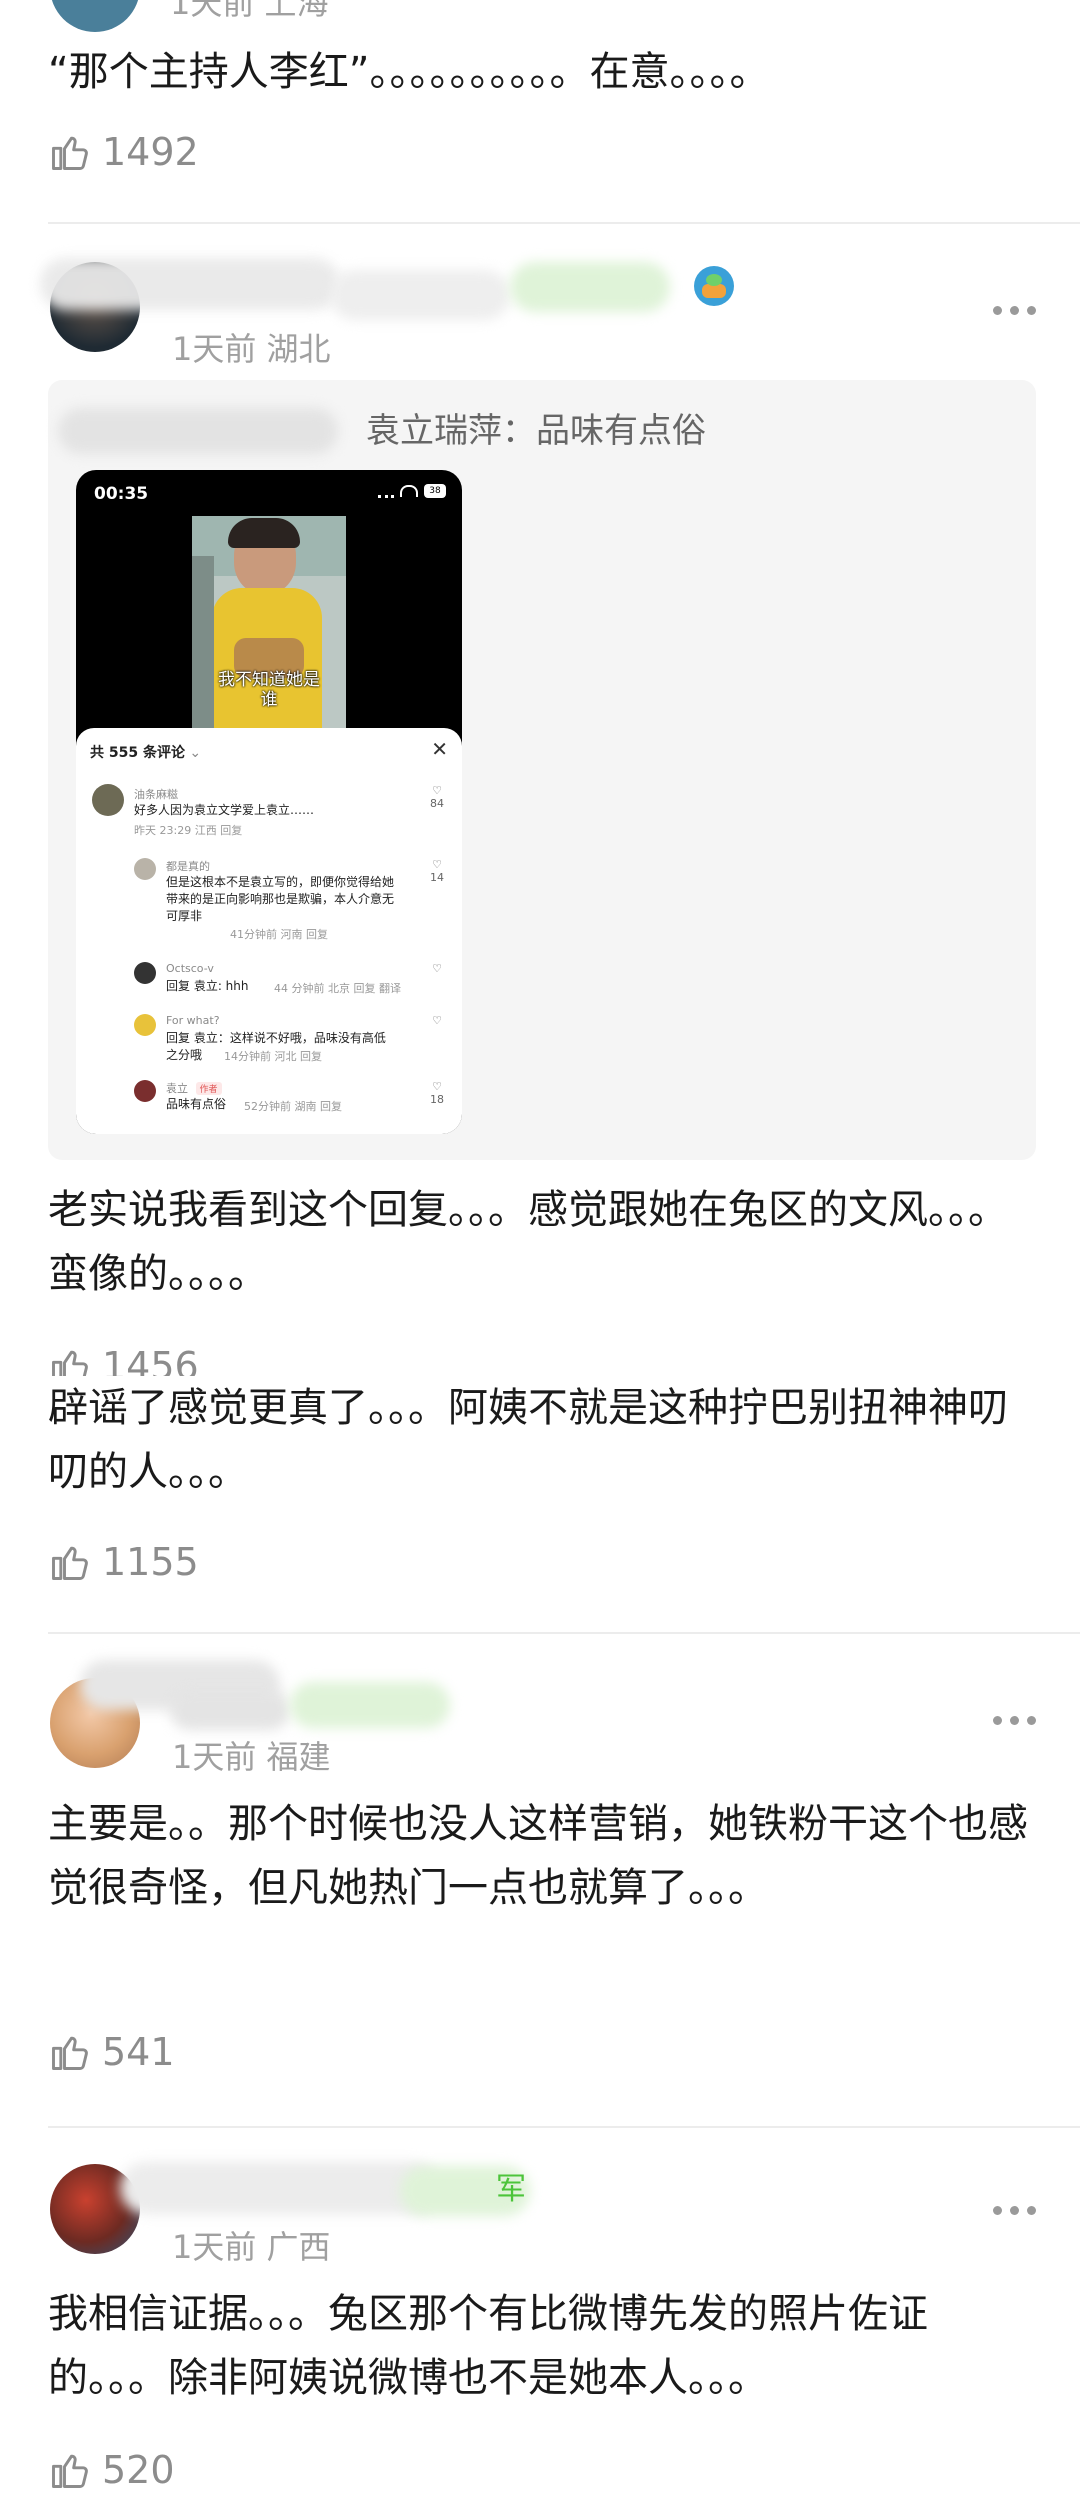 This screenshot has width=1080, height=2494. What do you see at coordinates (146, 753) in the screenshot?
I see `comment-count: 共 555 条评论 ⌄` at bounding box center [146, 753].